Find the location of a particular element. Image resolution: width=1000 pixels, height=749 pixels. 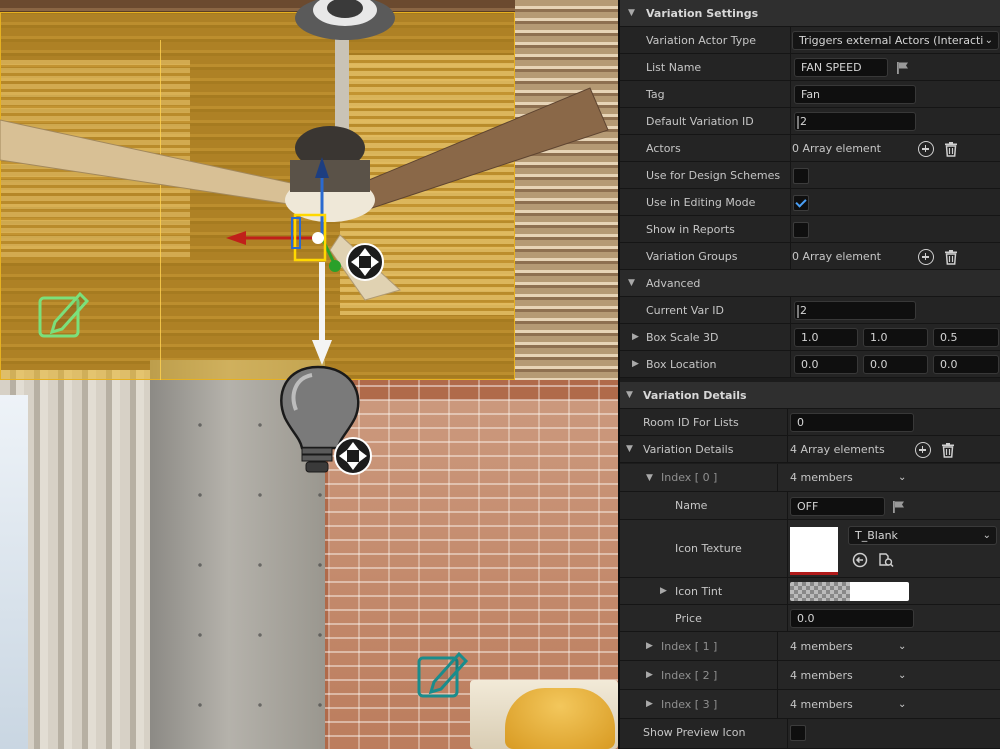

group-title: Advanced is located at coordinates (673, 283).